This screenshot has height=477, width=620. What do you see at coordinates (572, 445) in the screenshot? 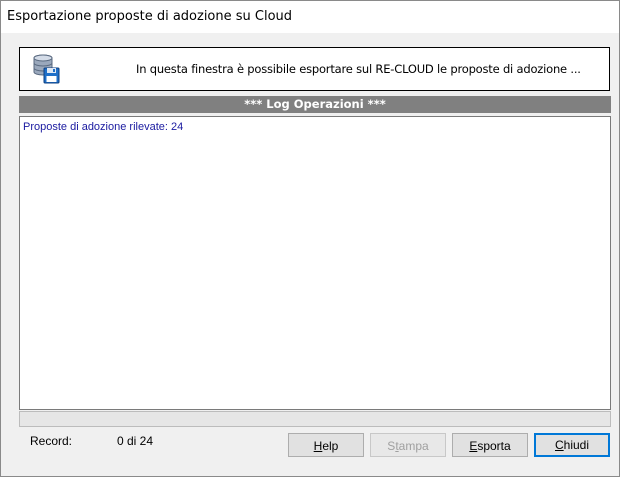
I see `close-button: Chiudi` at bounding box center [572, 445].